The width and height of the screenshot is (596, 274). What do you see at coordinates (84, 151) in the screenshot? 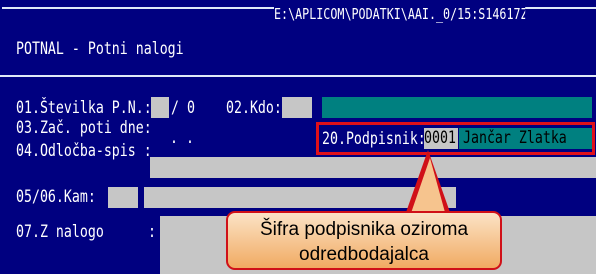
I see `field-04-label: 04.Odločba-spis :` at bounding box center [84, 151].